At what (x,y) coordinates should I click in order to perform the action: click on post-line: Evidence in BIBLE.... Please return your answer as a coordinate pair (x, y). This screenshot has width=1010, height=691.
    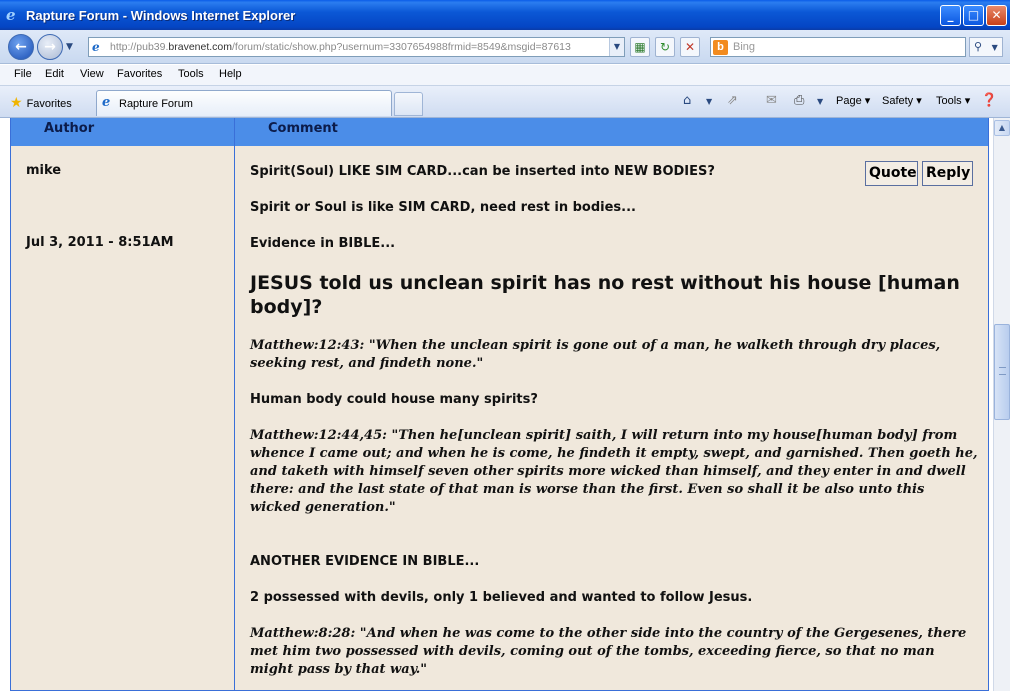
    Looking at the image, I should click on (323, 243).